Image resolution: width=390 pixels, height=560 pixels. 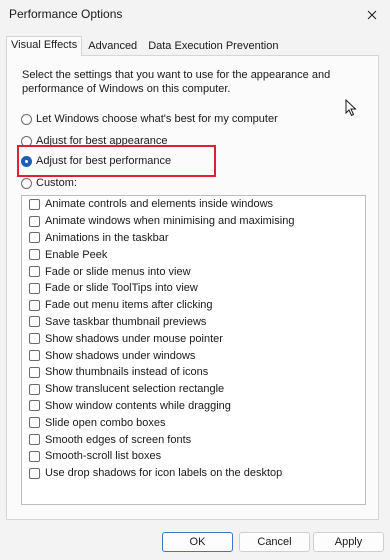 What do you see at coordinates (121, 288) in the screenshot?
I see `effect-label: Fade or slide ToolTips into view` at bounding box center [121, 288].